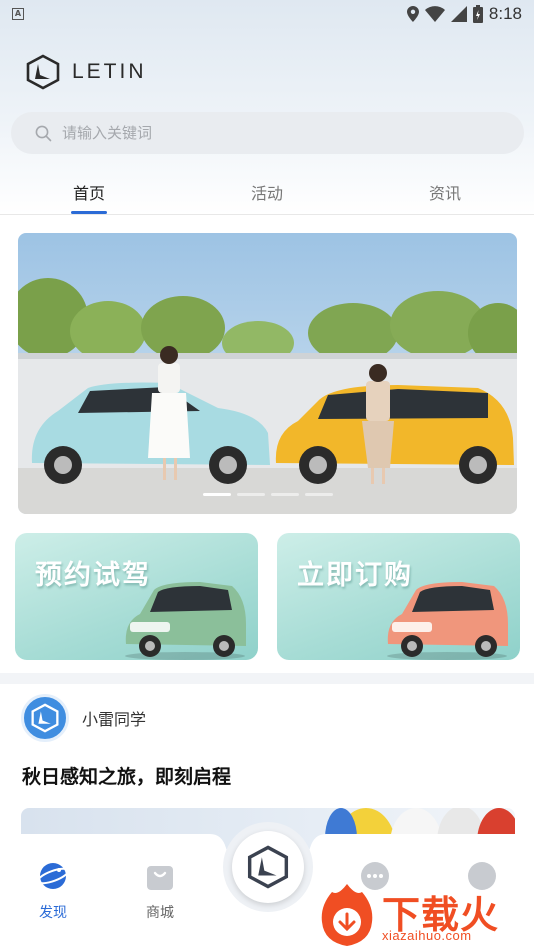  I want to click on author-name: 小雷同学, so click(114, 718).